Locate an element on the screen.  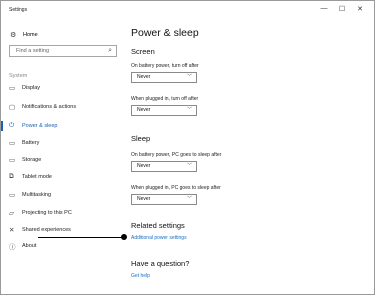
sidebar-item-multitasking: ▭ Multitasking is located at coordinates (30, 195).